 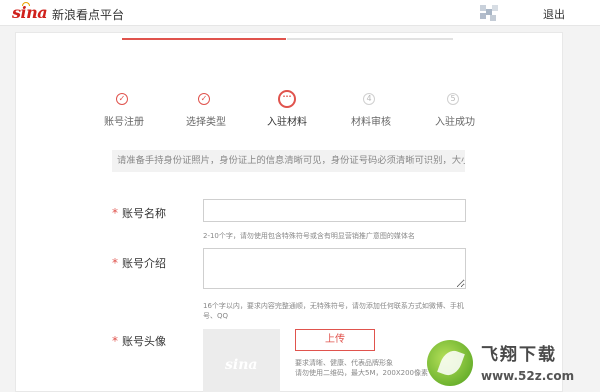 What do you see at coordinates (455, 122) in the screenshot?
I see `step-5-label: 入驻成功` at bounding box center [455, 122].